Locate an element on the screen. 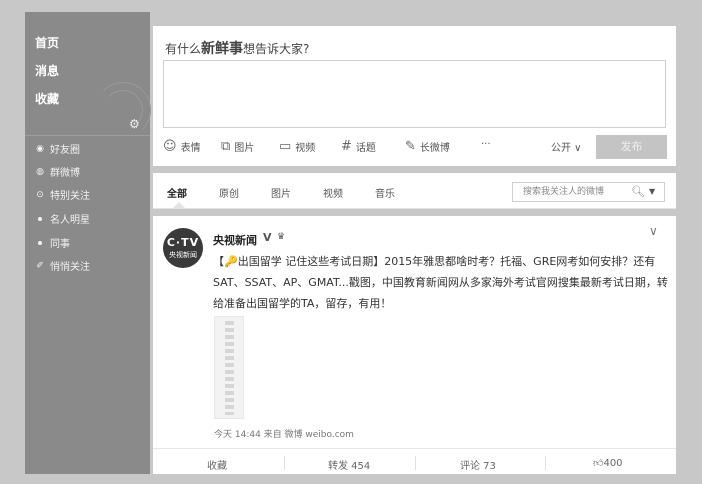 Image resolution: width=702 pixels, height=484 pixels. star-circle-icon: ⊙ is located at coordinates (40, 194).